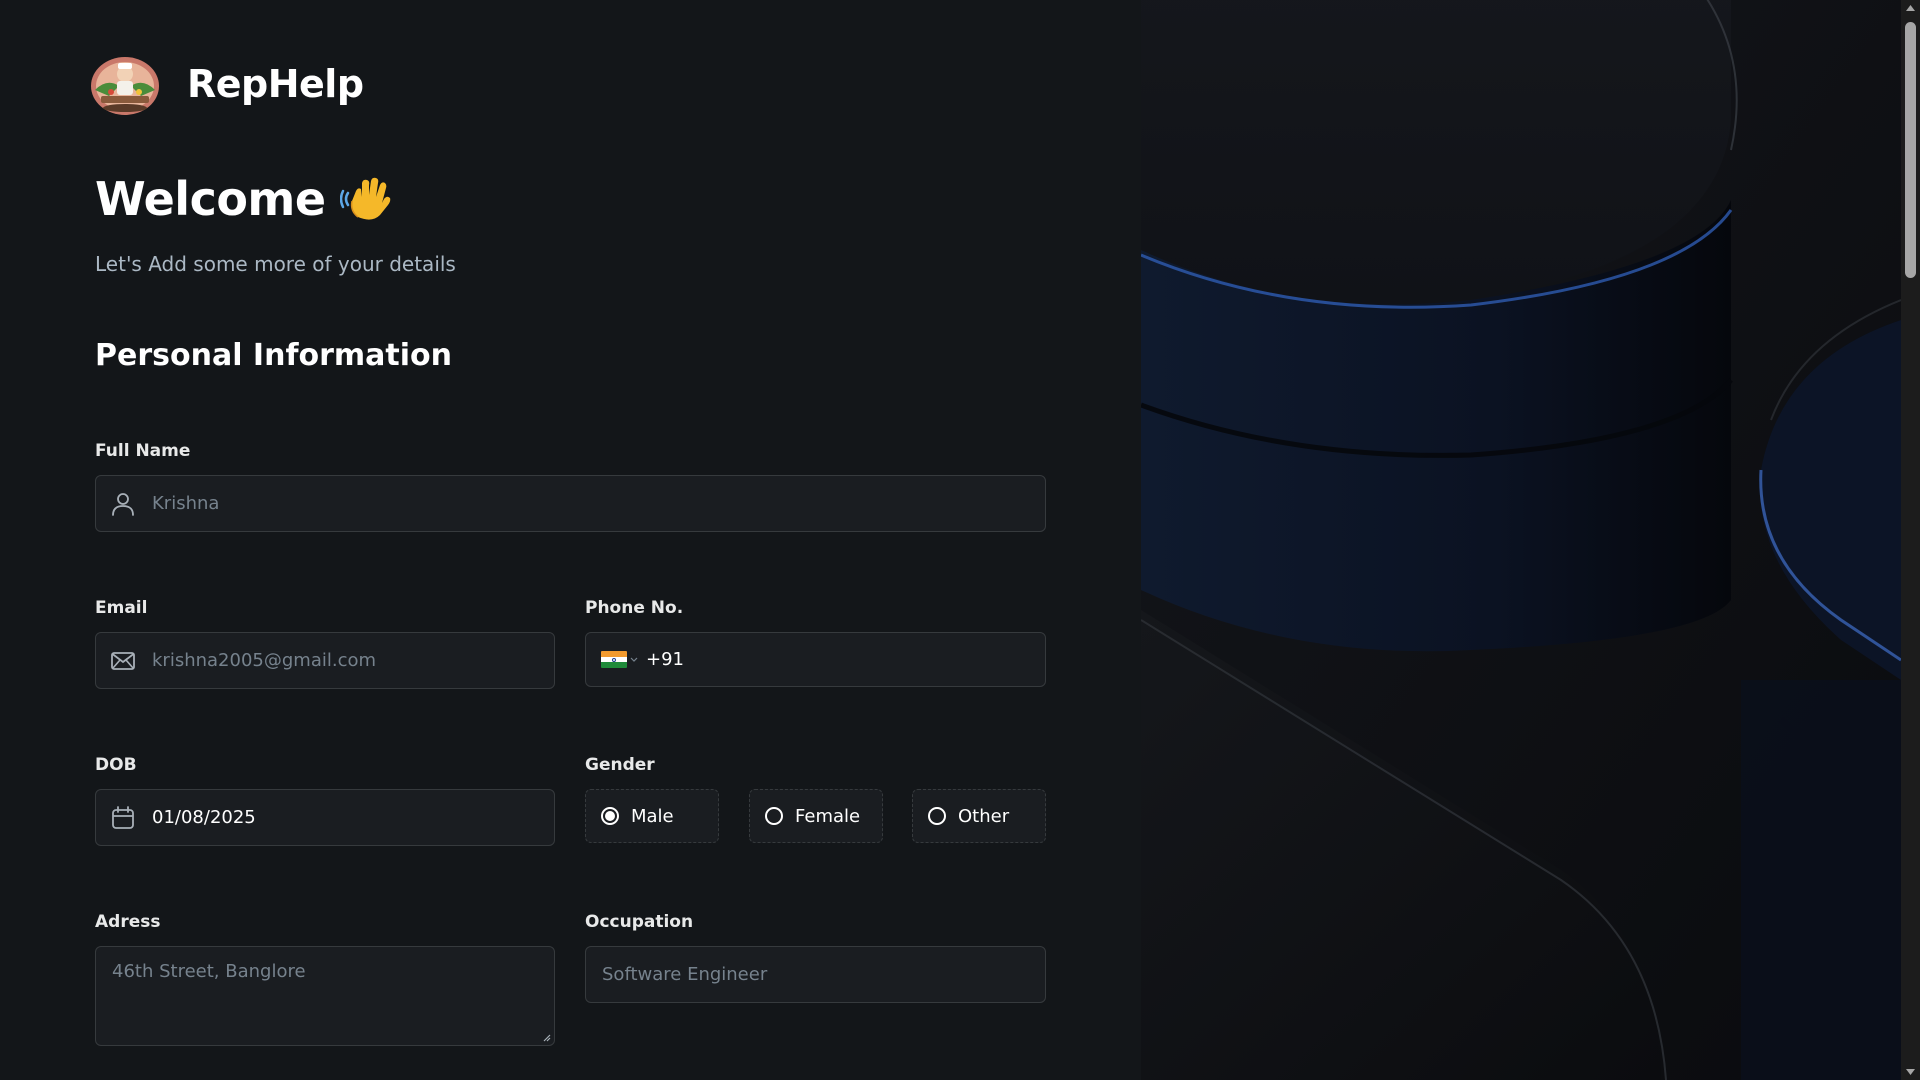 The image size is (1920, 1080). I want to click on dob-label: DOB, so click(116, 765).